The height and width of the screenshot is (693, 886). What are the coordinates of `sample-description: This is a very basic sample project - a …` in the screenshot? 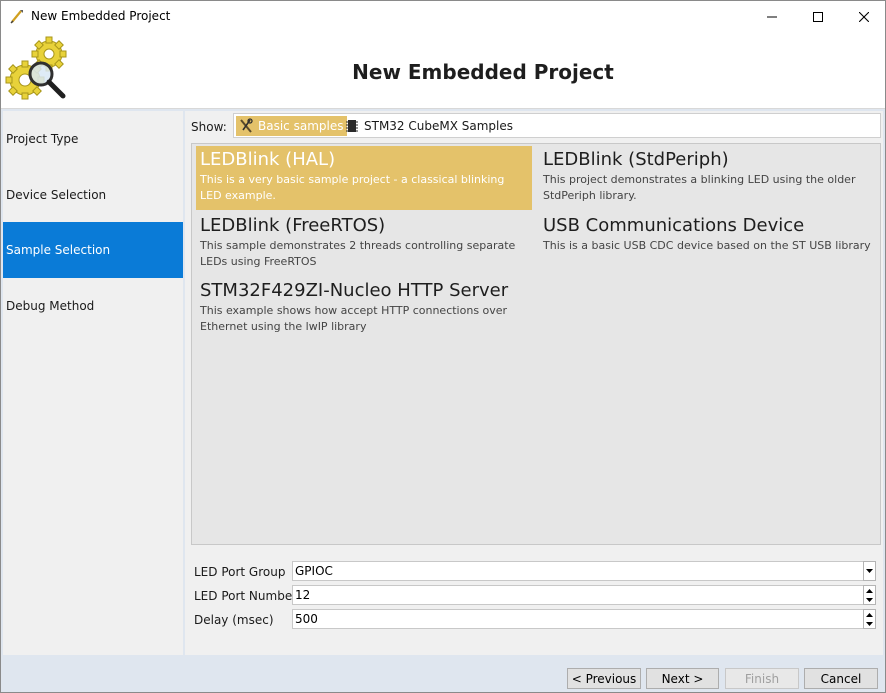 It's located at (352, 187).